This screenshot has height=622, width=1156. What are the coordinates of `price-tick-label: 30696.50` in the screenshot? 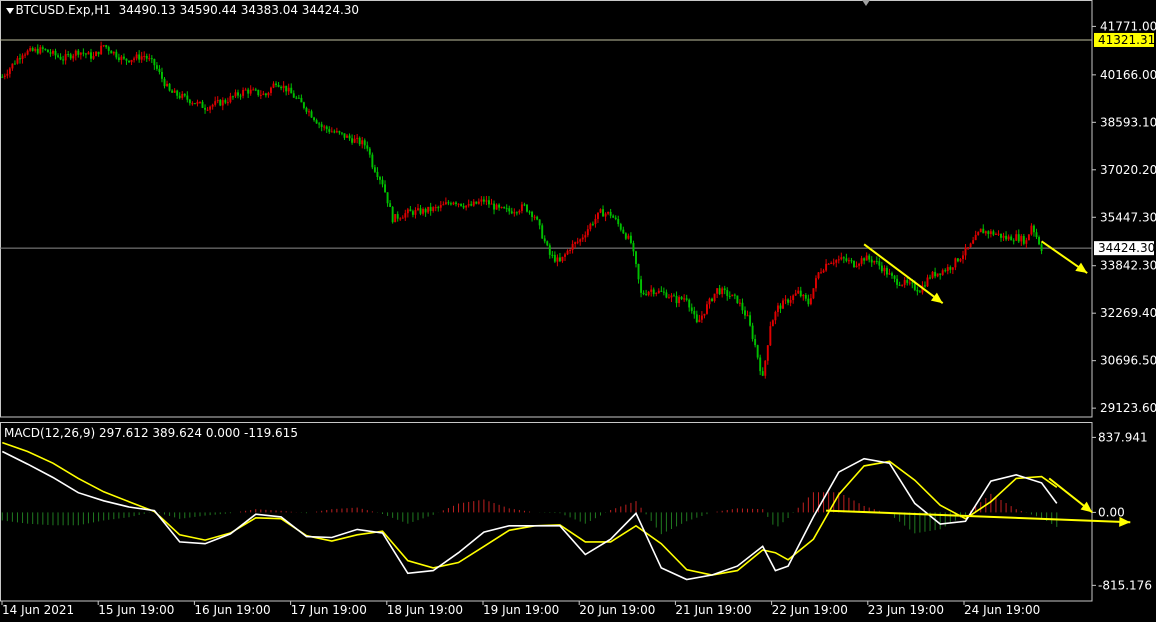 It's located at (1128, 361).